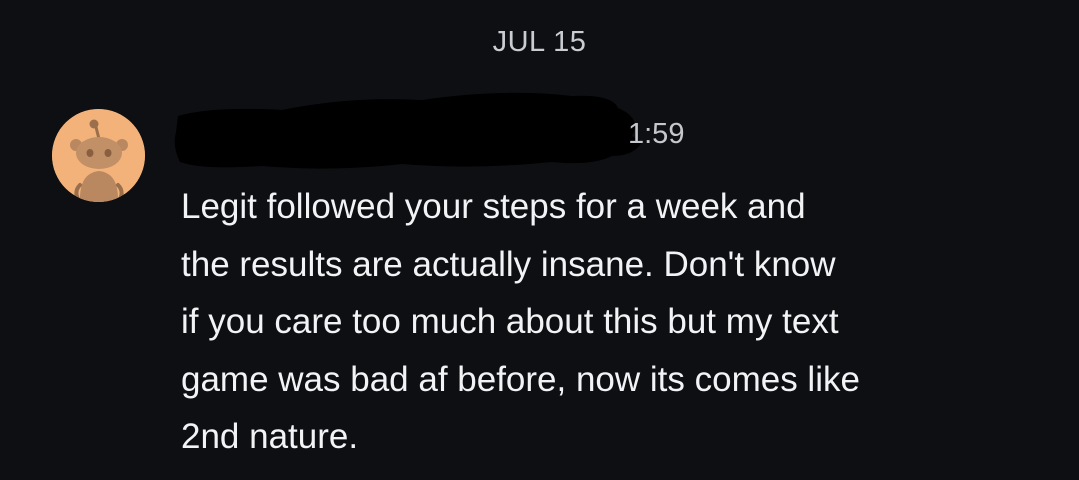 The image size is (1079, 480). I want to click on sender-avatar, so click(98, 155).